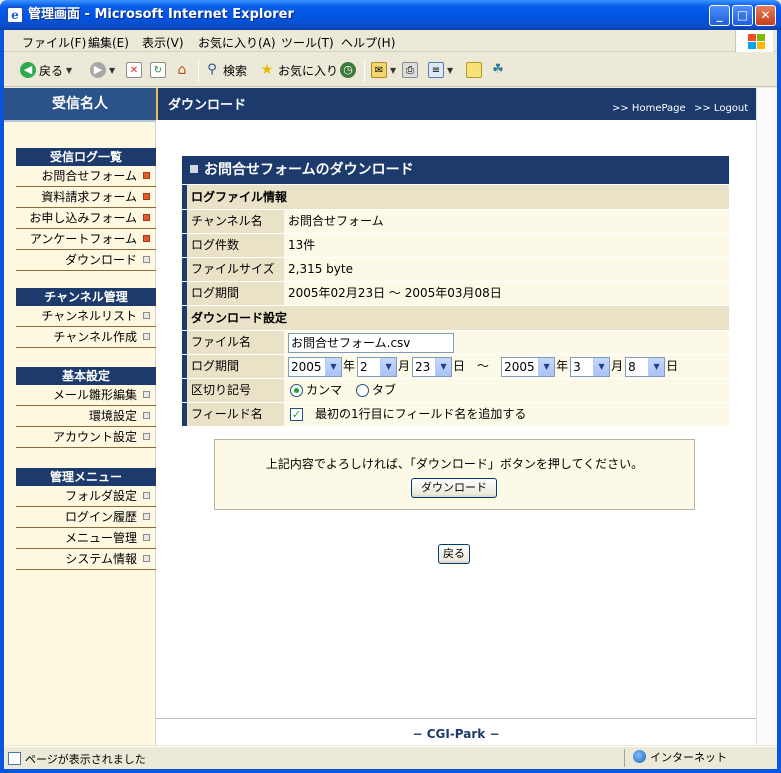  Describe the element at coordinates (86, 337) in the screenshot. I see `sidebar-item-channel-create: チャンネル作成` at that location.